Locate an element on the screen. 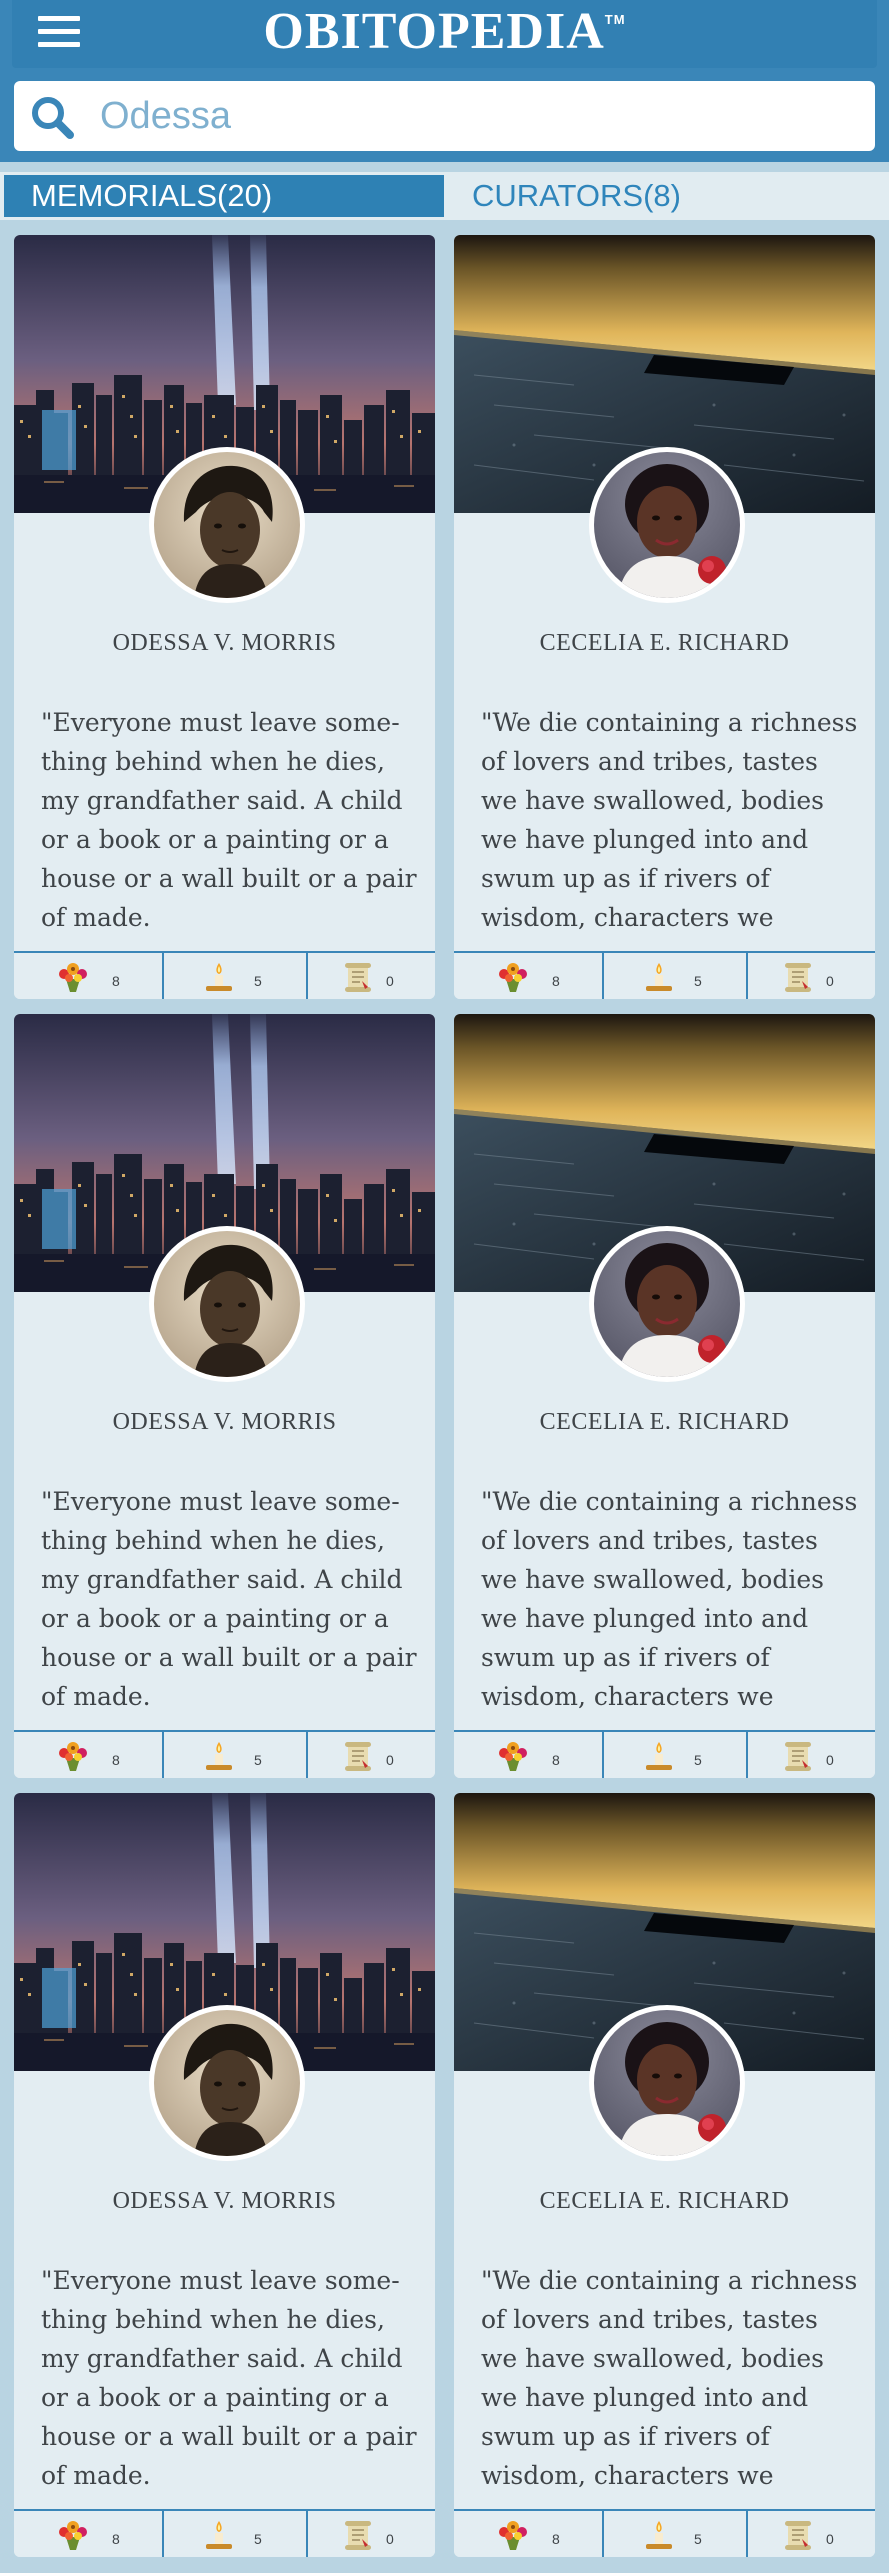  tab-memorials: MEMORIALS(20) is located at coordinates (224, 196).